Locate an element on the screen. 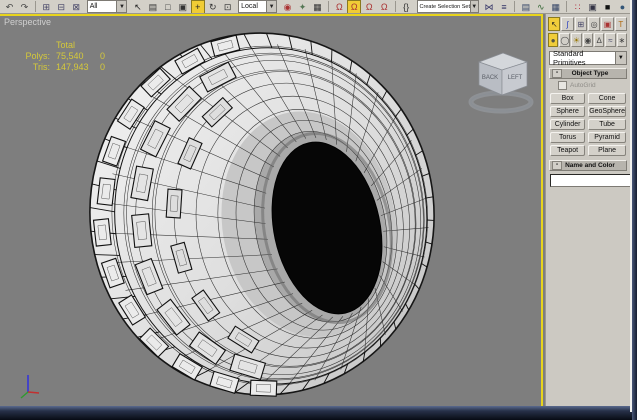  tab-hierarchy: ⊞ is located at coordinates (580, 24).